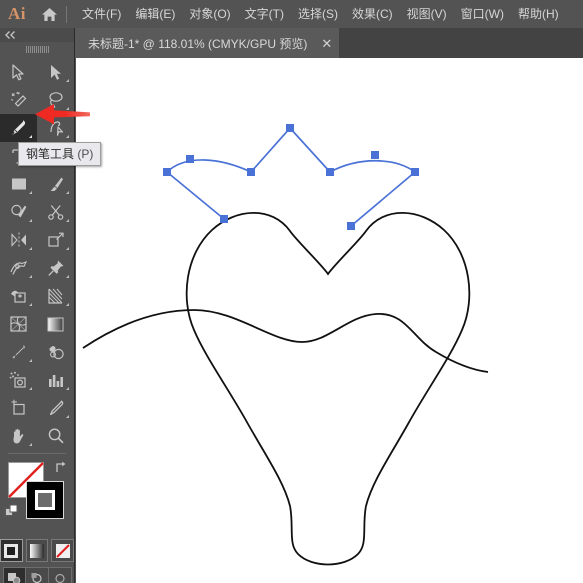 The height and width of the screenshot is (583, 583). Describe the element at coordinates (264, 14) in the screenshot. I see `menu-type: 文字(T)` at that location.